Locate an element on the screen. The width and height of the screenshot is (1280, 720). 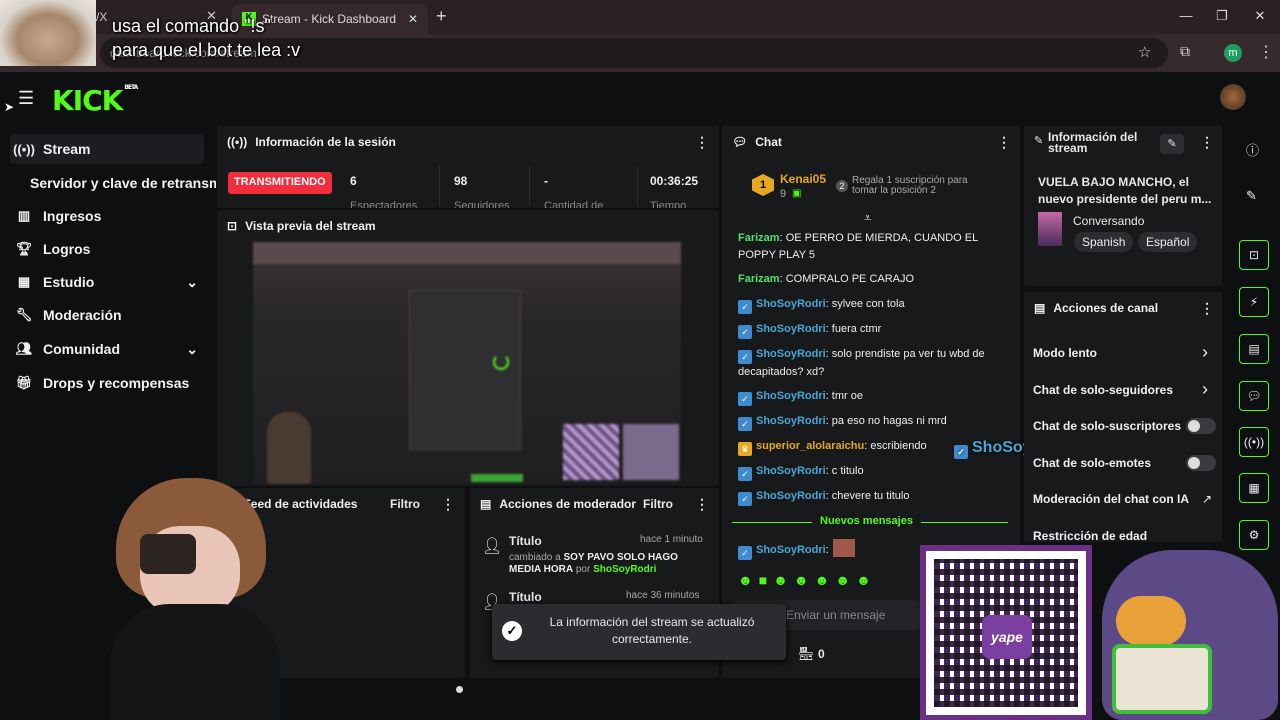
ai-moderation-item: Moderación del chat con IA is located at coordinates (1111, 499).